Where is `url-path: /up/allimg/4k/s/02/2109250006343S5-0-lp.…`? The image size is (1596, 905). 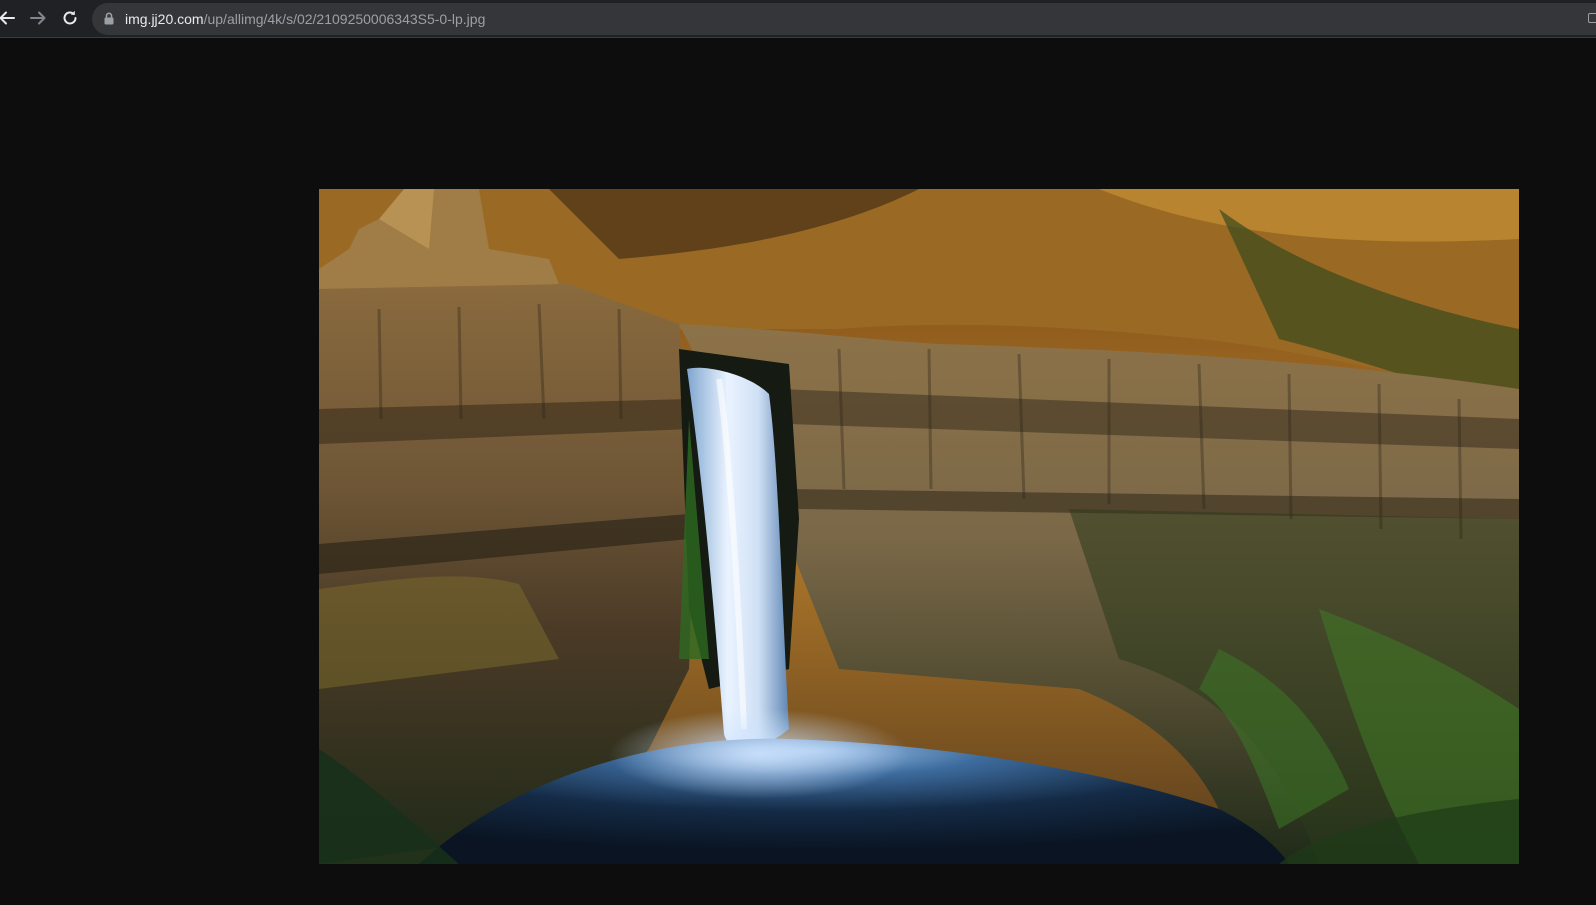
url-path: /up/allimg/4k/s/02/2109250006343S5-0-lp.… is located at coordinates (344, 19).